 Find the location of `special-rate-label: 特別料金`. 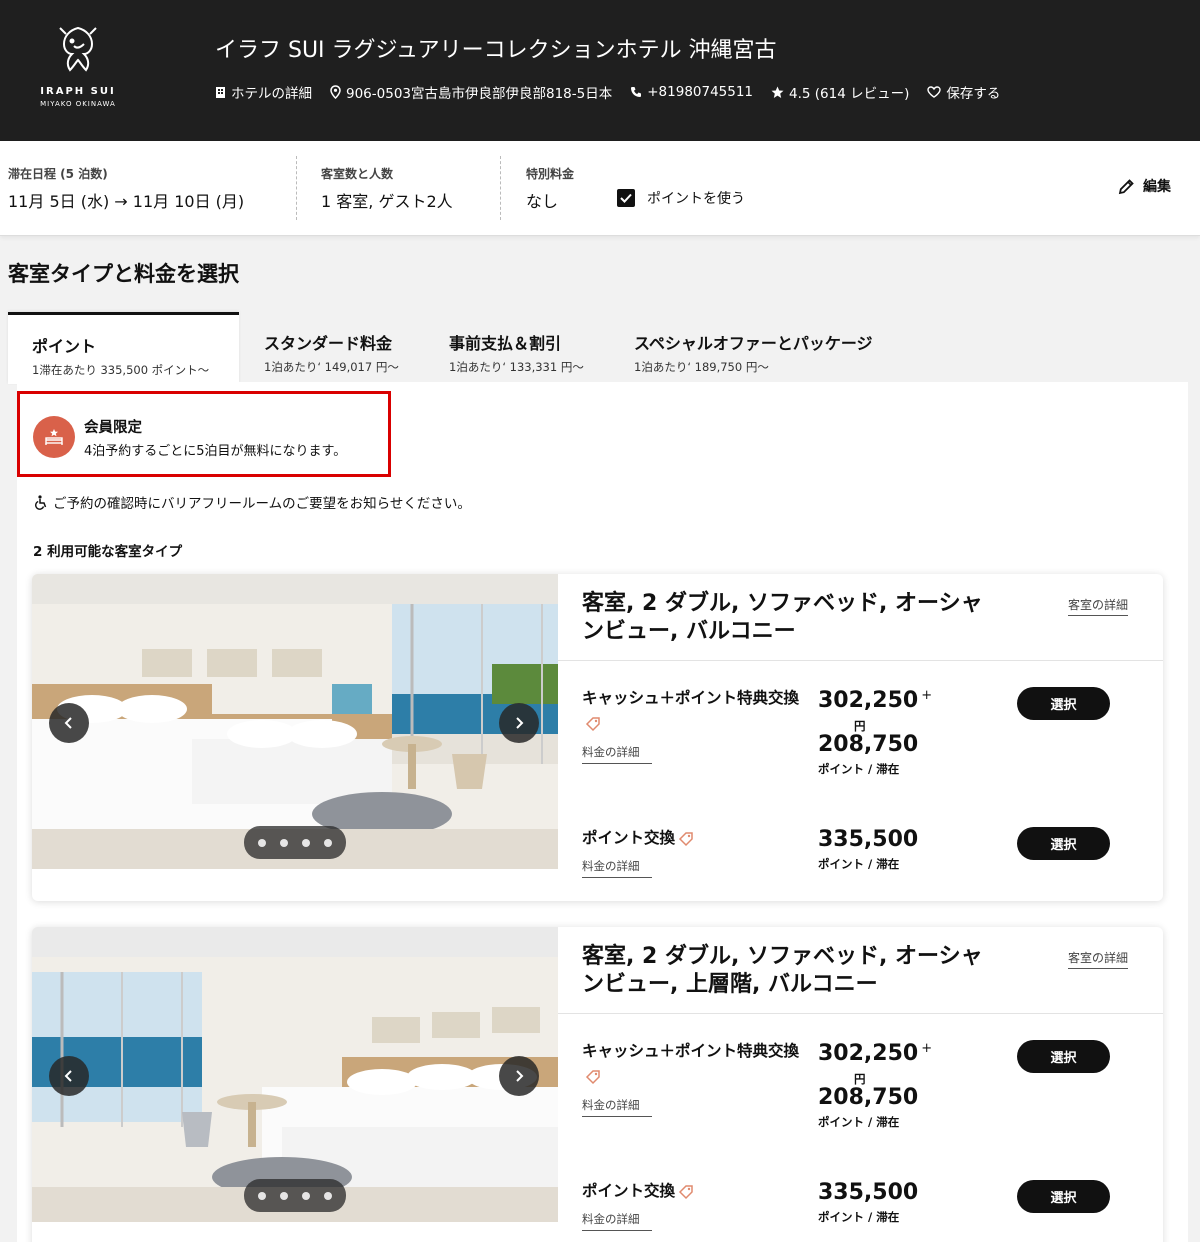

special-rate-label: 特別料金 is located at coordinates (550, 174).